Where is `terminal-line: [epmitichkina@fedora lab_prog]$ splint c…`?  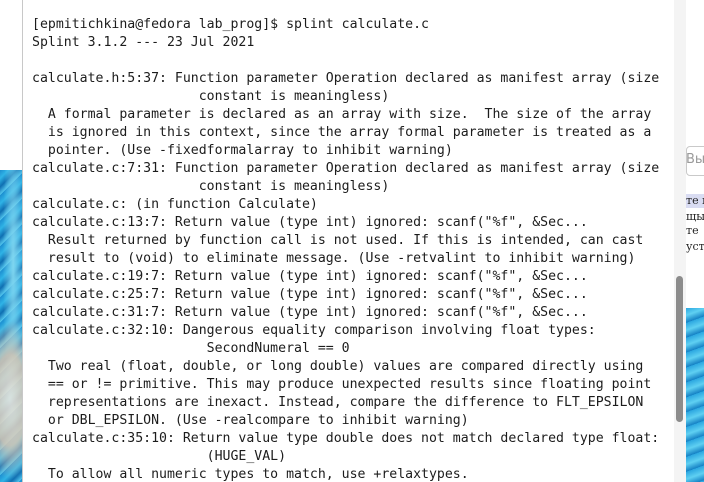
terminal-line: [epmitichkina@fedora lab_prog]$ splint c… is located at coordinates (230, 24).